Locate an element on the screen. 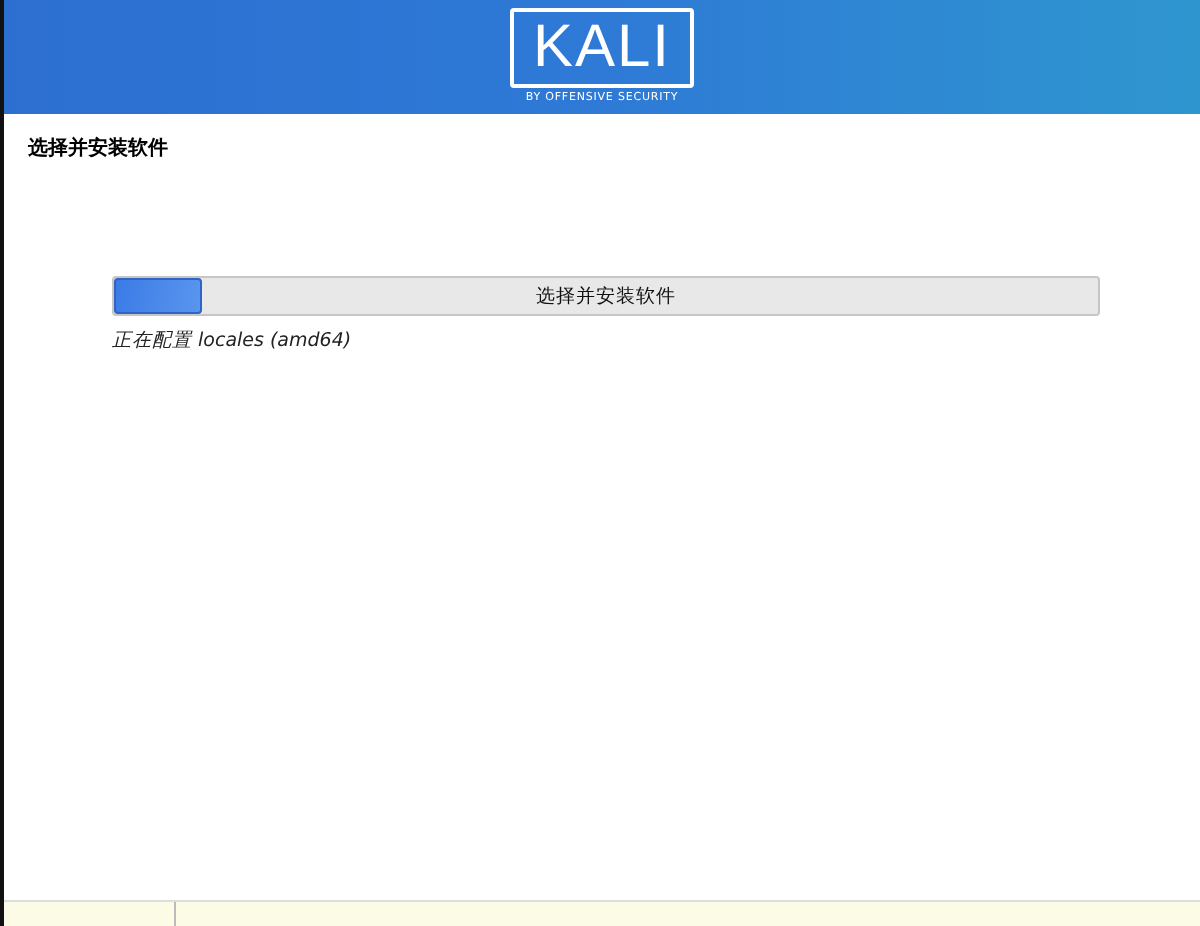 The height and width of the screenshot is (926, 1200). status-text: 正在配置 locales (amd64) is located at coordinates (233, 341).